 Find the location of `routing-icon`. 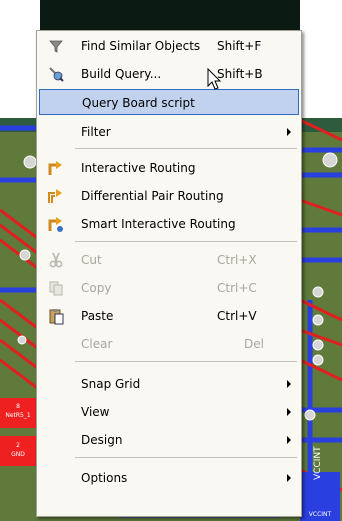

routing-icon is located at coordinates (56, 168).